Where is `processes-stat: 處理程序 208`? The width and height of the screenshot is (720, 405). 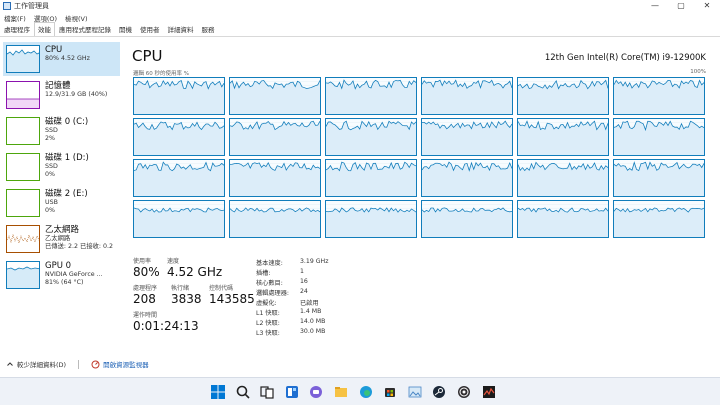 processes-stat: 處理程序 208 is located at coordinates (145, 295).